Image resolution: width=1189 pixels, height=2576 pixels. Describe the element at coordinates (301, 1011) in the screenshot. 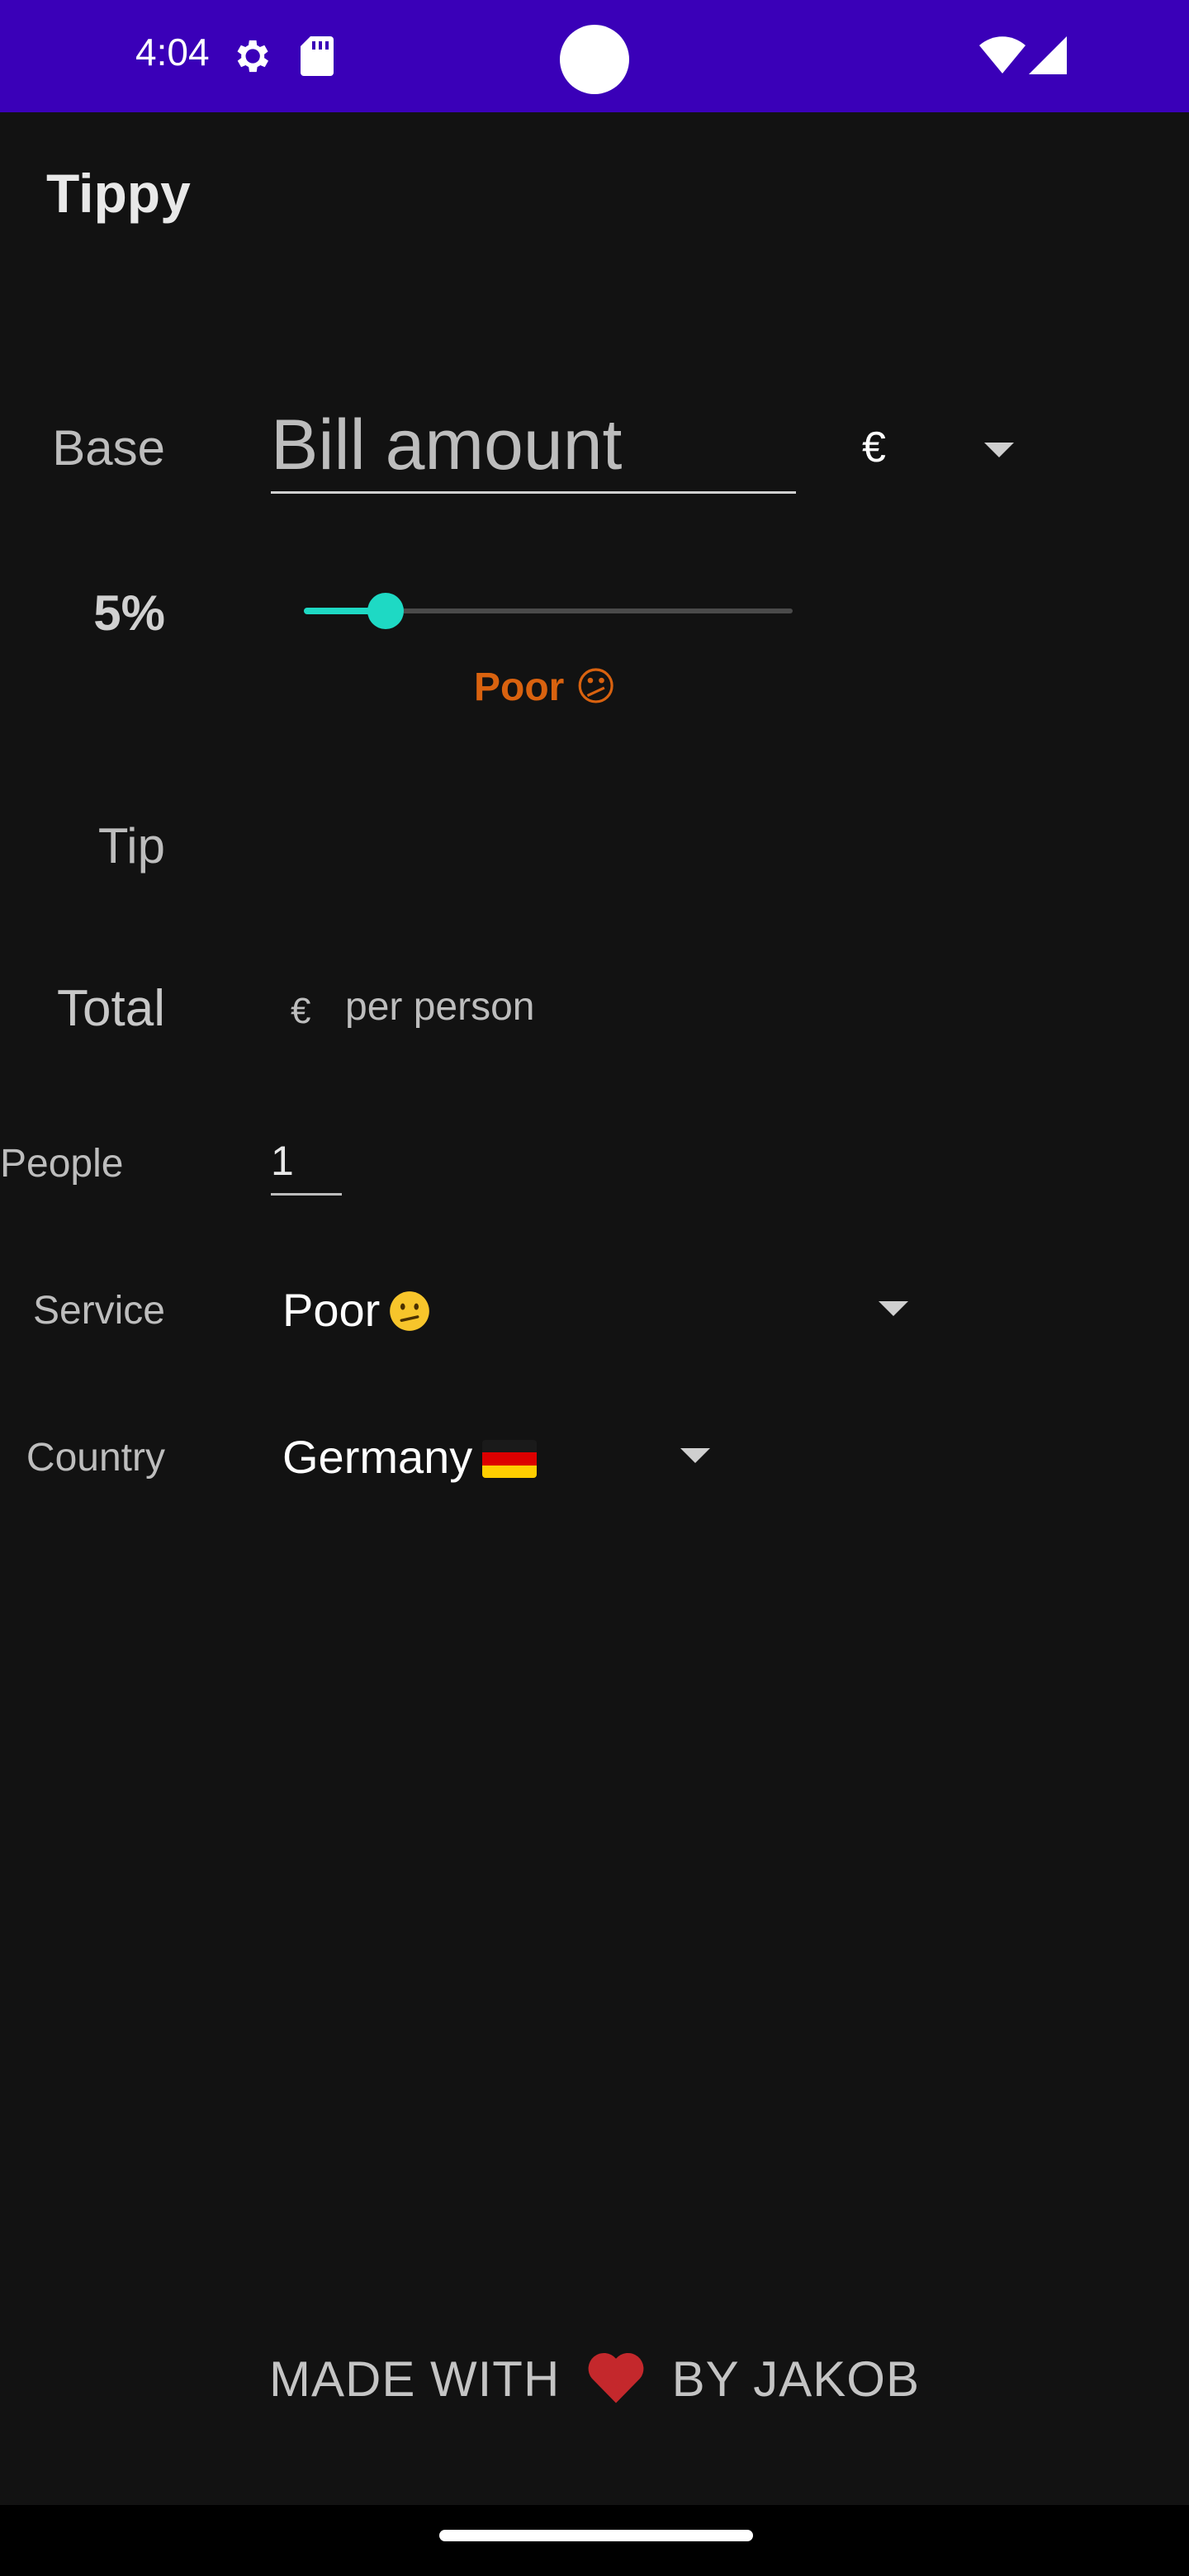

I see `total-currency: €` at that location.